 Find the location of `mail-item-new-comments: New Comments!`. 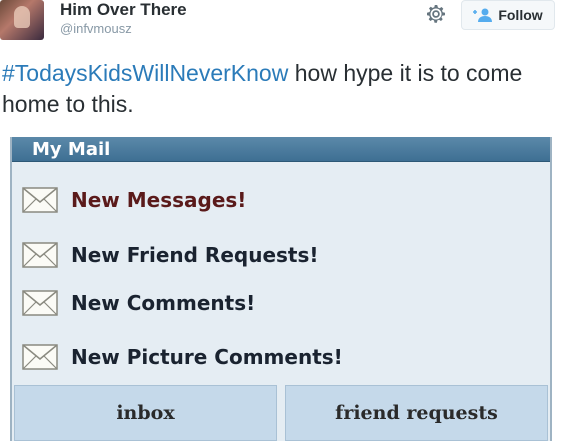

mail-item-new-comments: New Comments! is located at coordinates (138, 303).